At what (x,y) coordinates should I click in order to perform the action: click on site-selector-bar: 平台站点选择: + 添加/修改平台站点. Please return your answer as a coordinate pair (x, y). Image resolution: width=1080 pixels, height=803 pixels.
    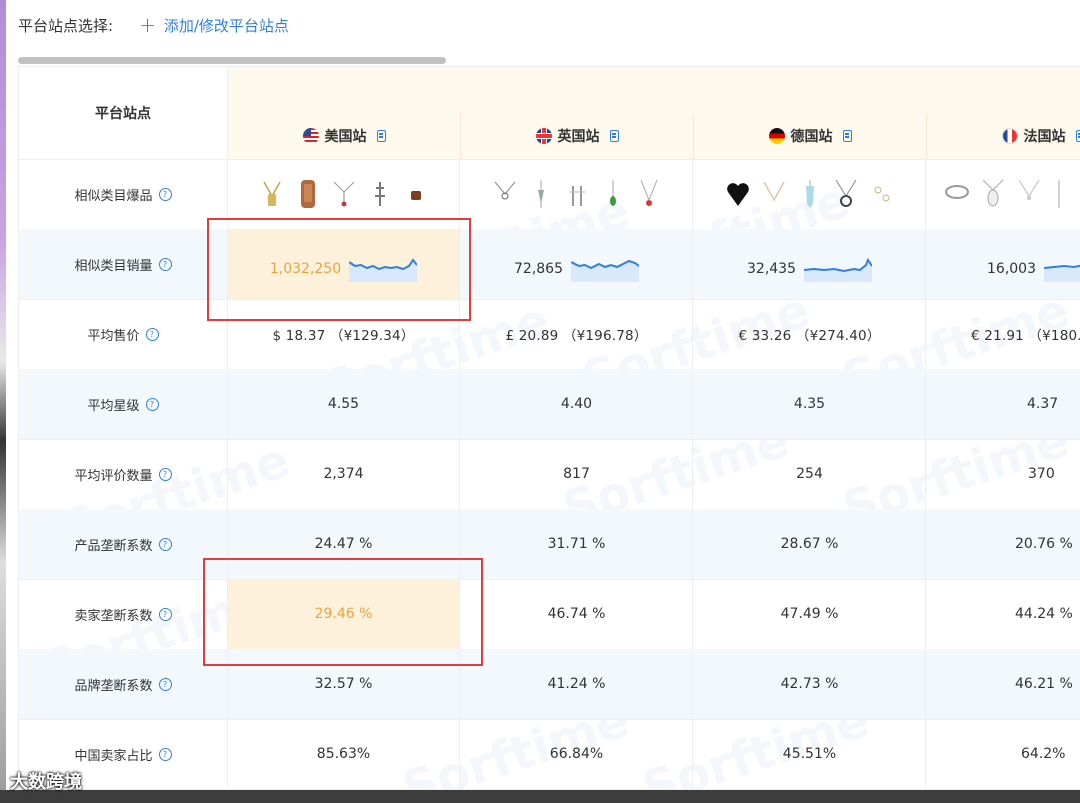
    Looking at the image, I should click on (153, 25).